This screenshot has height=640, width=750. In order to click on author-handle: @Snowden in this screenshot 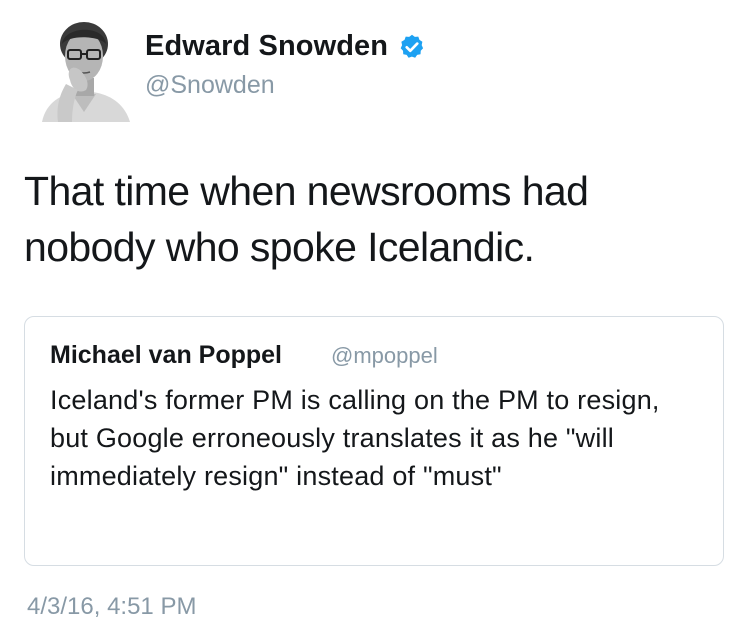, I will do `click(210, 85)`.